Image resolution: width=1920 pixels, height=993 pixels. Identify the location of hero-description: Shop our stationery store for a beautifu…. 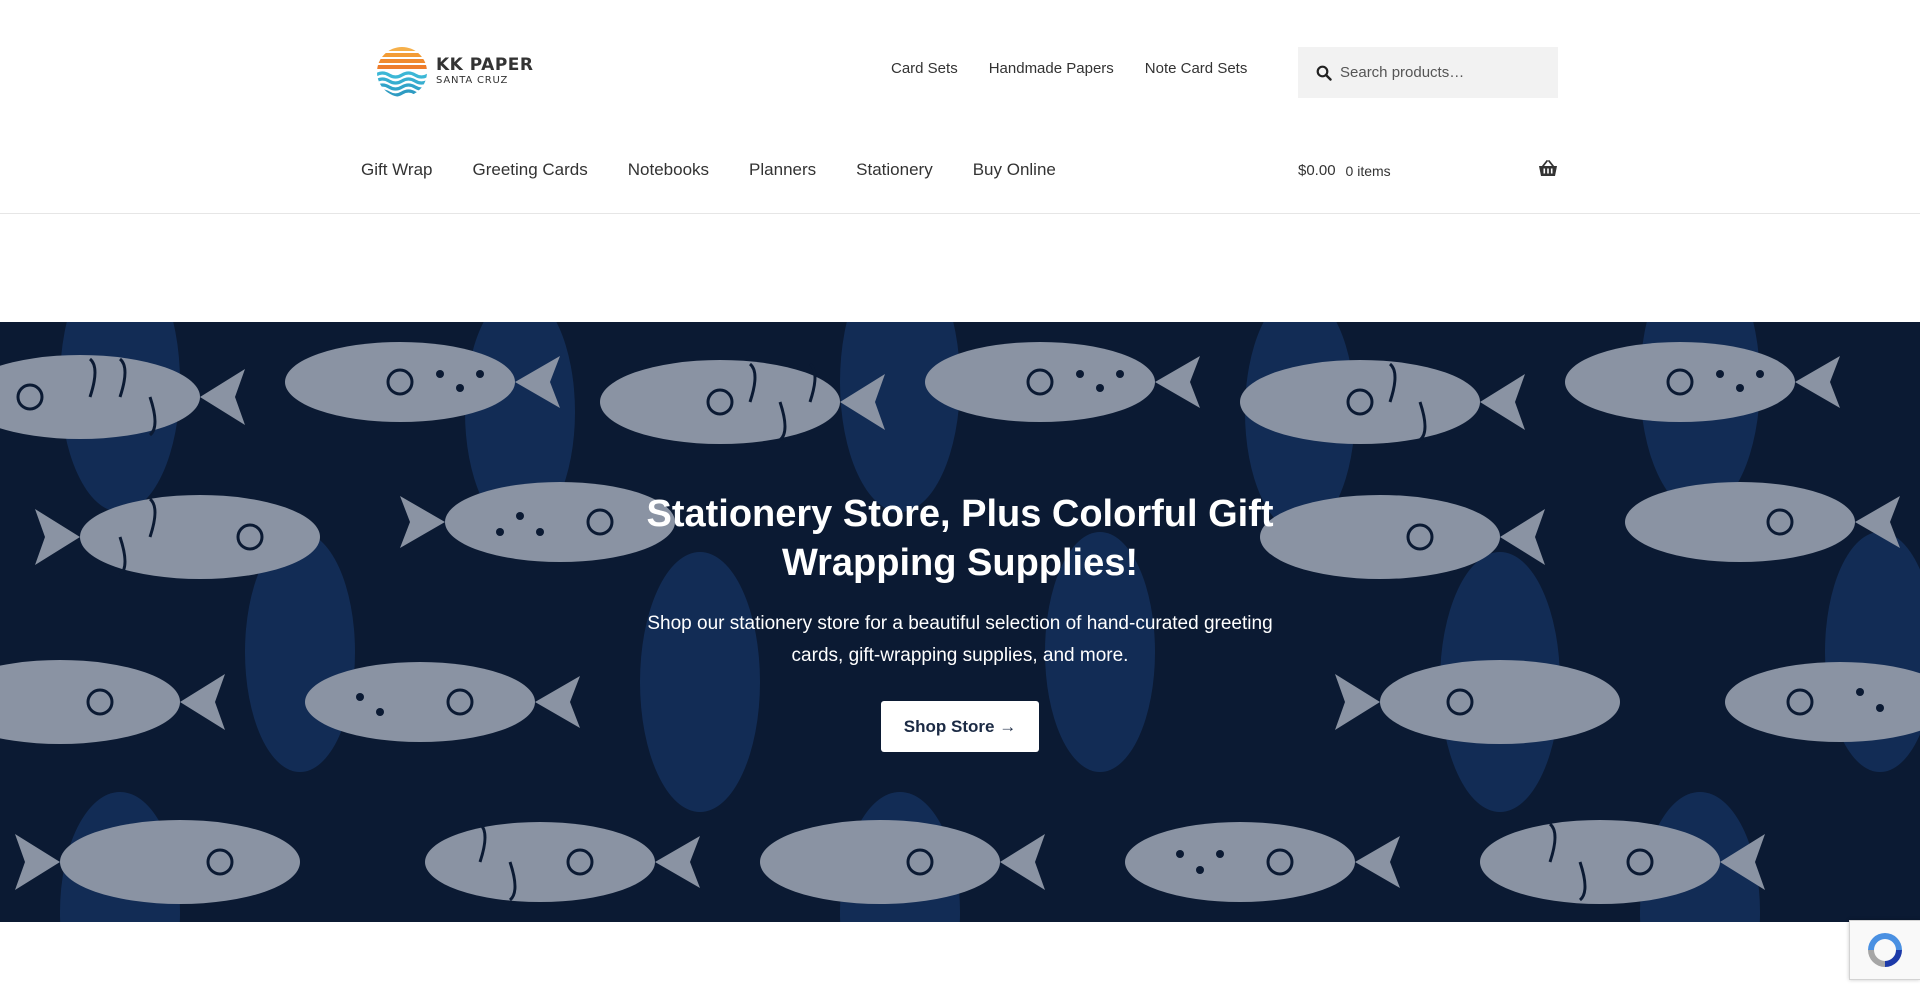
(960, 639).